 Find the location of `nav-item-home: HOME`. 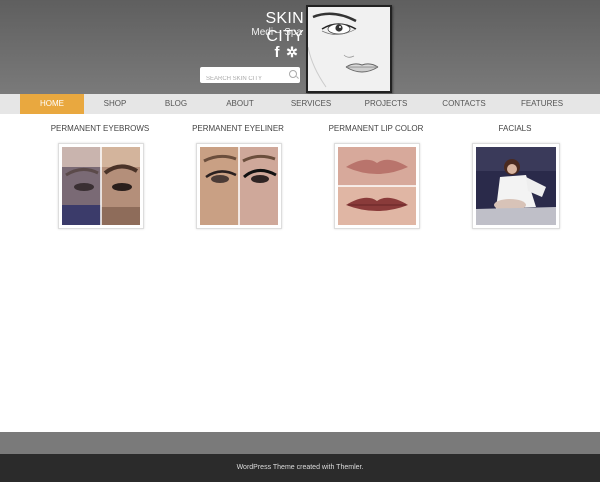

nav-item-home: HOME is located at coordinates (52, 104).